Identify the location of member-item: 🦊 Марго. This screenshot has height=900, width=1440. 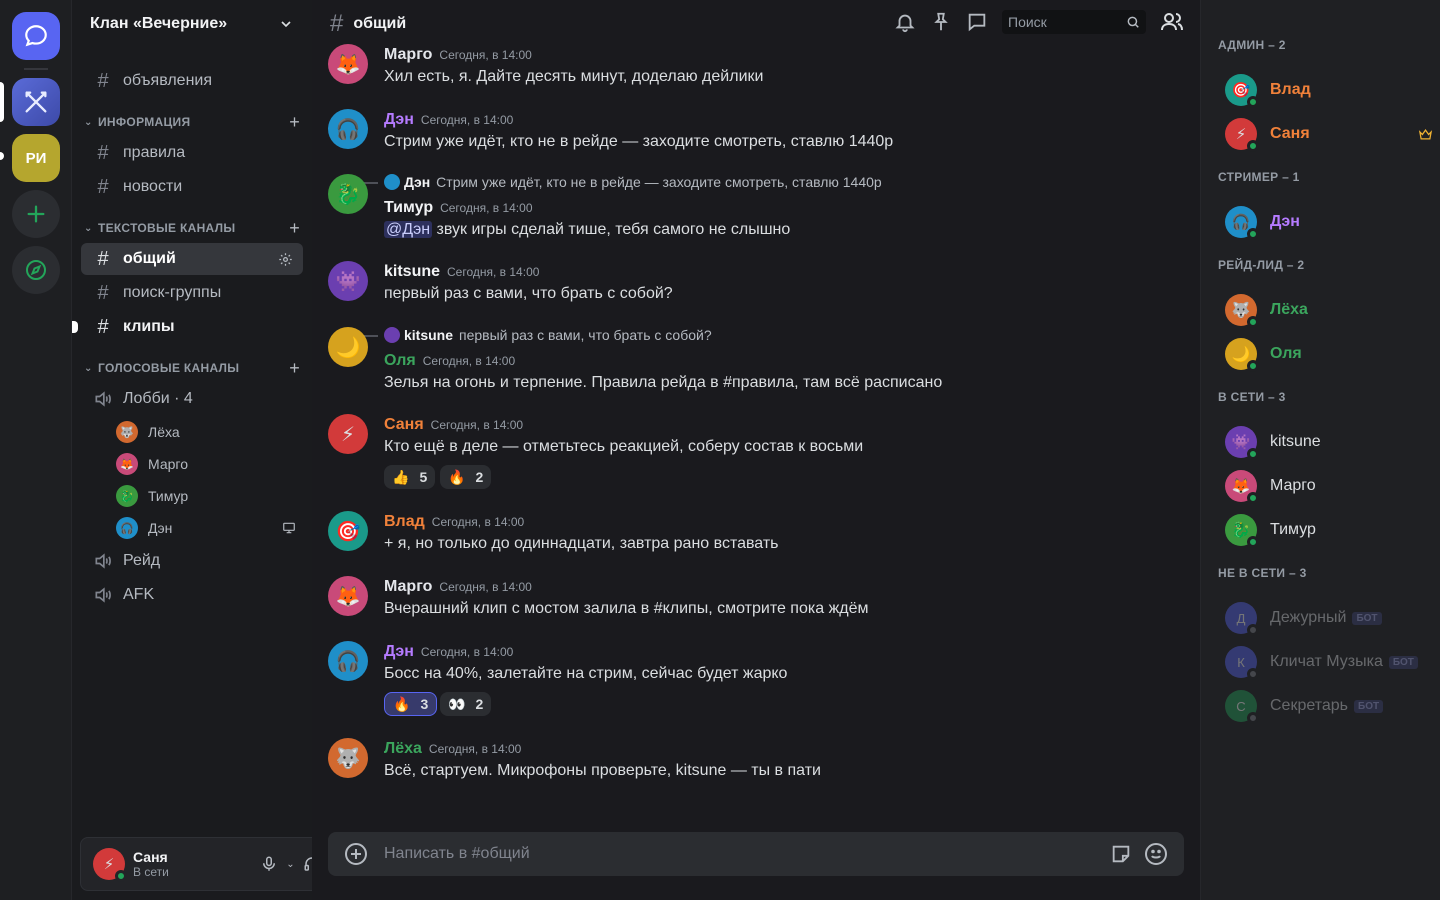
(1330, 486).